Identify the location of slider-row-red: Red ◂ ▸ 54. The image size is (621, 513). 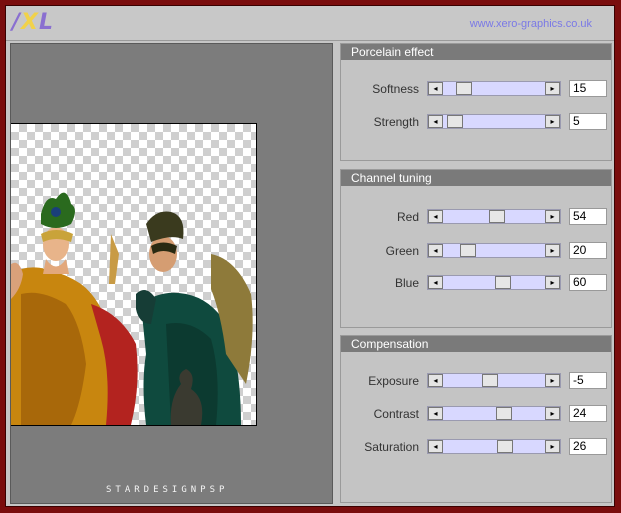
(476, 217).